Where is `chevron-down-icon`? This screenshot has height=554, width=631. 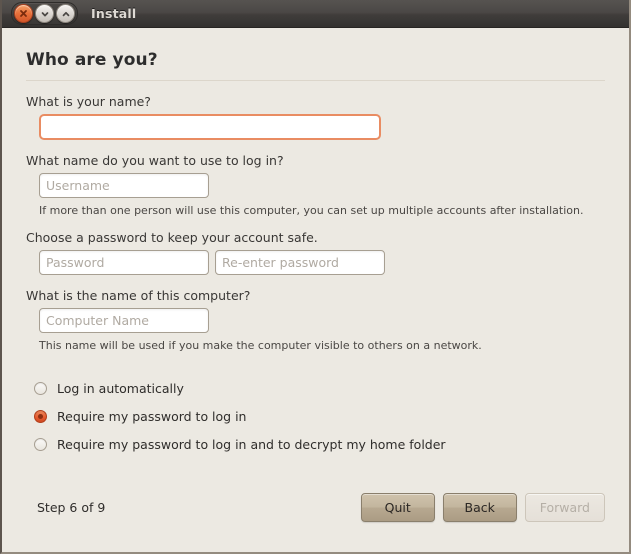 chevron-down-icon is located at coordinates (44, 13).